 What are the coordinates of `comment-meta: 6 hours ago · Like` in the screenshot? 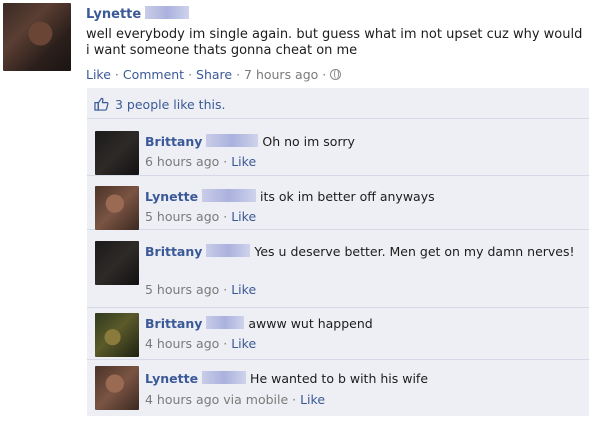 It's located at (201, 161).